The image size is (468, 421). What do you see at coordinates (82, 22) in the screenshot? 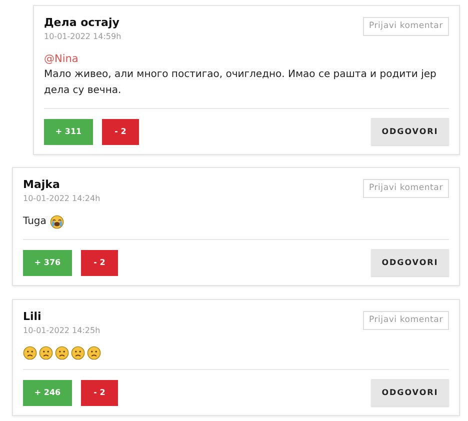
I see `author-name: Дела остају` at bounding box center [82, 22].